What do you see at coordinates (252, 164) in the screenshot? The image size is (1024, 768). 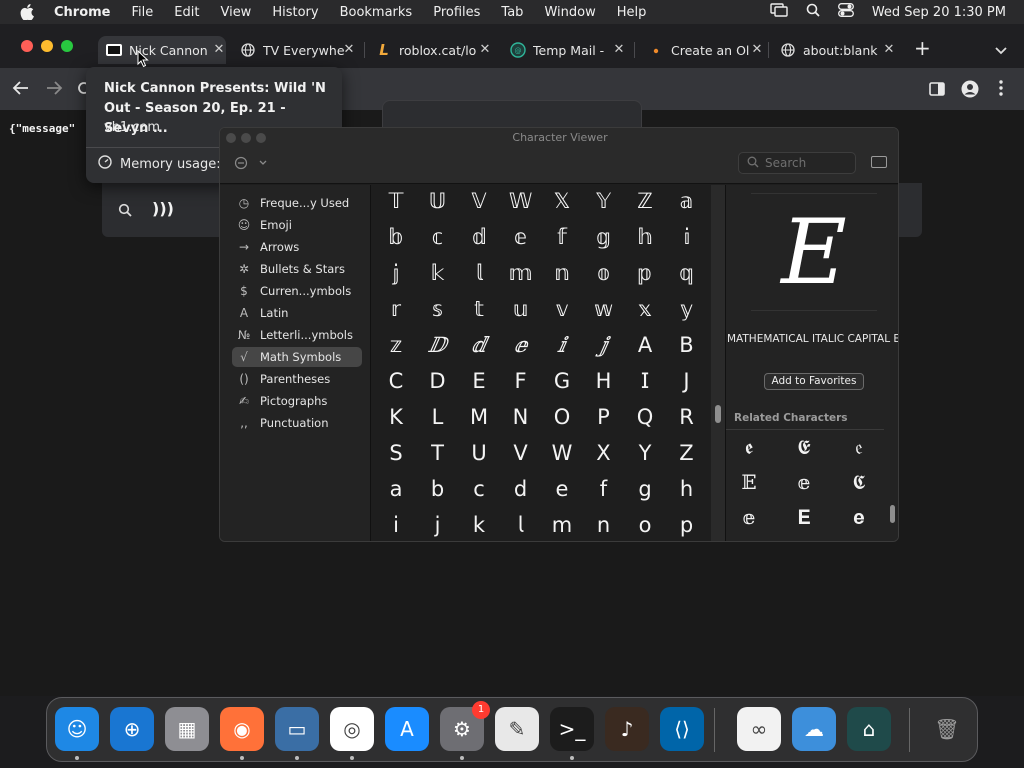 I see `action-menu-icon` at bounding box center [252, 164].